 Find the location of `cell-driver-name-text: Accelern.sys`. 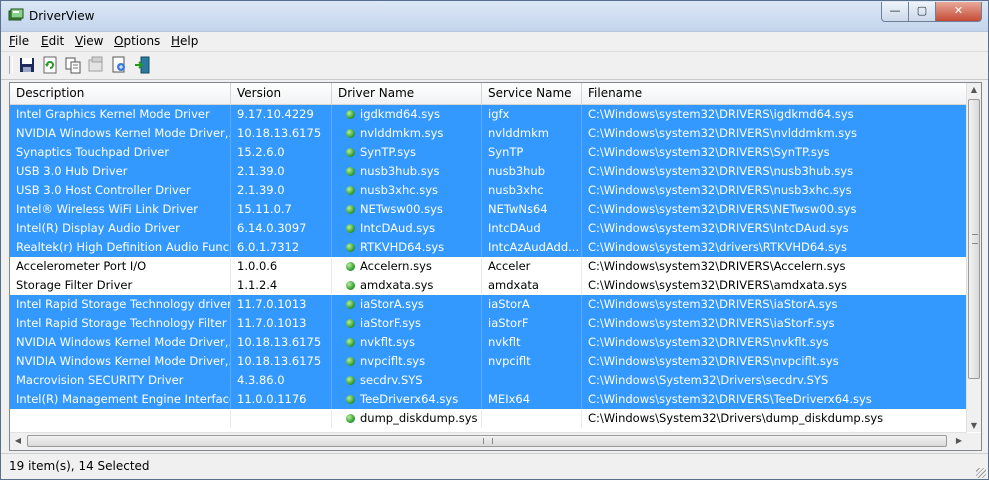

cell-driver-name-text: Accelern.sys is located at coordinates (396, 266).